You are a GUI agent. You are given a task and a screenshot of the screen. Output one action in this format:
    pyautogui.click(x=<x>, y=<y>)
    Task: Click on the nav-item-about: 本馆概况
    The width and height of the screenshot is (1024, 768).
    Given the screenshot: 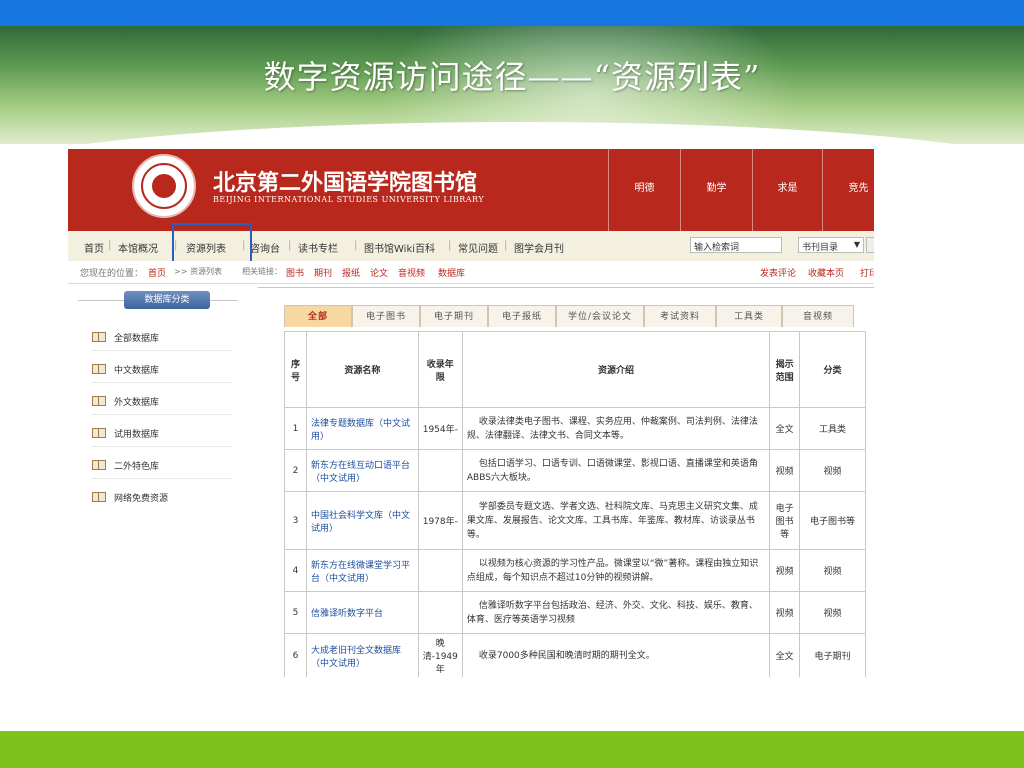 What is the action you would take?
    pyautogui.click(x=138, y=247)
    